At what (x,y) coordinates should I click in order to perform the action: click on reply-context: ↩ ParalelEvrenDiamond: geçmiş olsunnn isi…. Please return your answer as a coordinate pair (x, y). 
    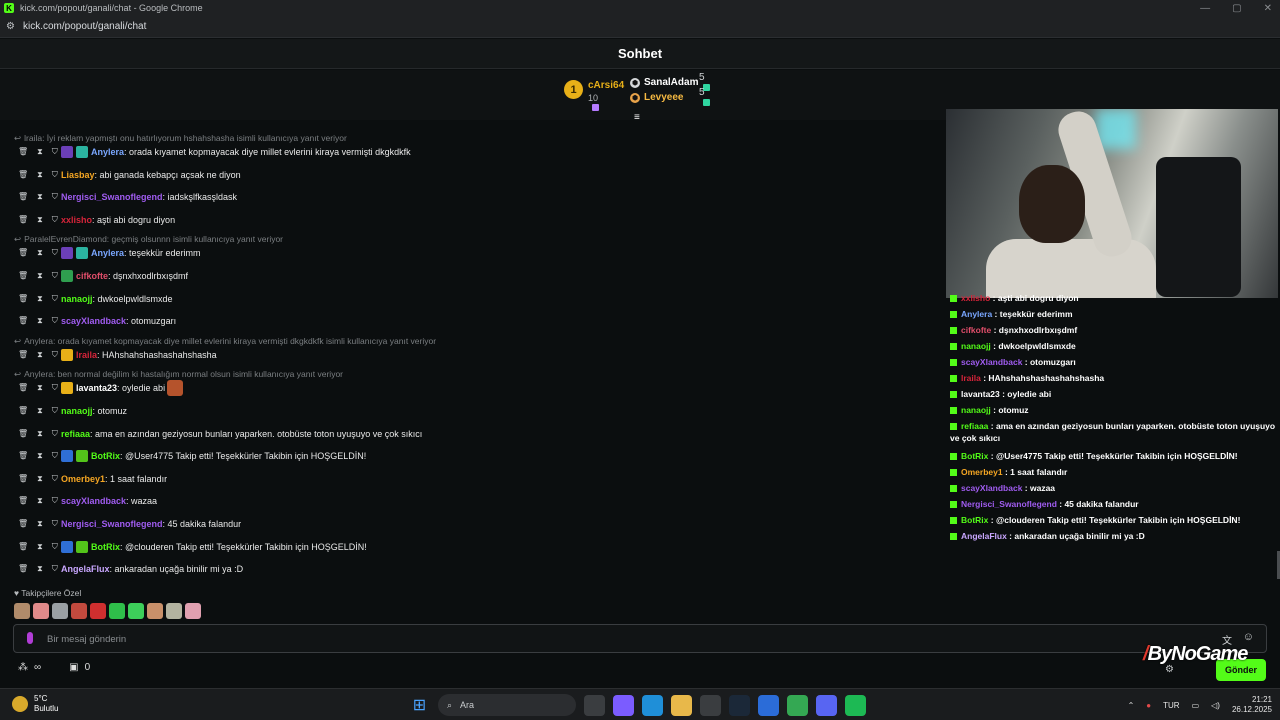
    Looking at the image, I should click on (148, 239).